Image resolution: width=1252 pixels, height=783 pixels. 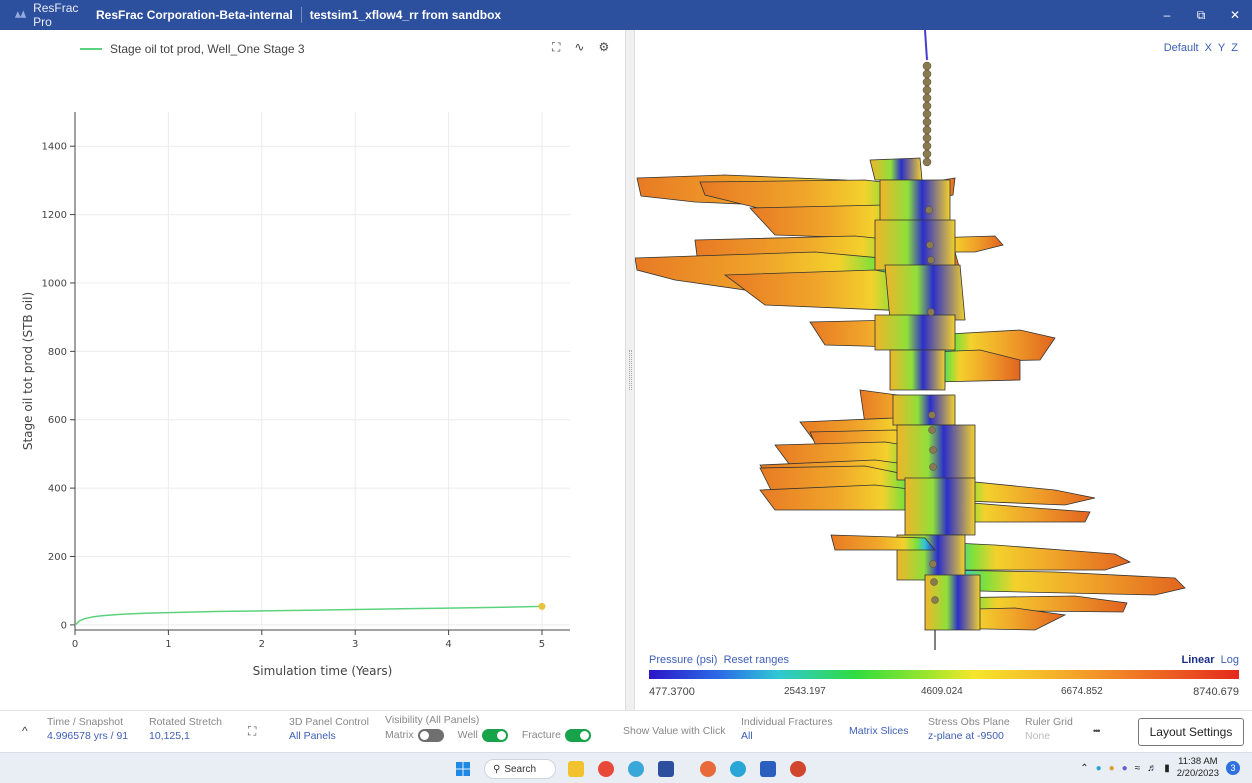 I want to click on time-snapshot-value: 4.996578 yrs / 91, so click(x=87, y=736).